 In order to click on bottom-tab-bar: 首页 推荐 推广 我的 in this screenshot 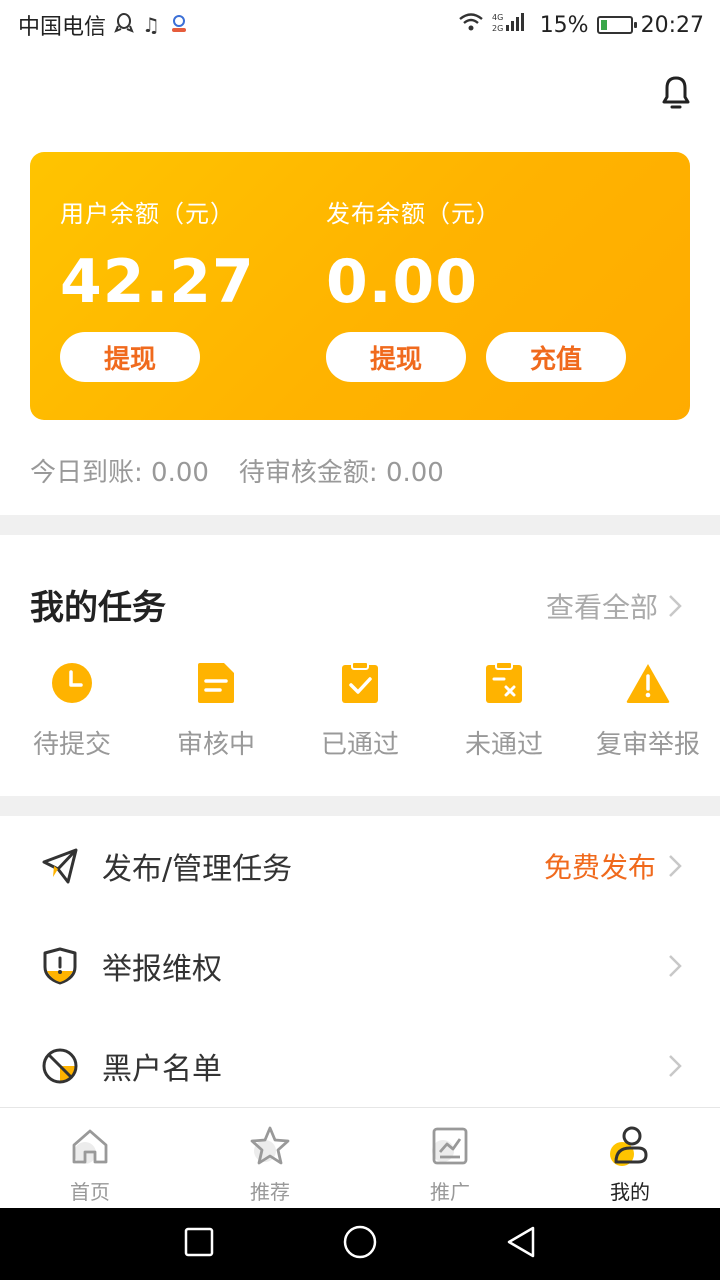, I will do `click(360, 1157)`.